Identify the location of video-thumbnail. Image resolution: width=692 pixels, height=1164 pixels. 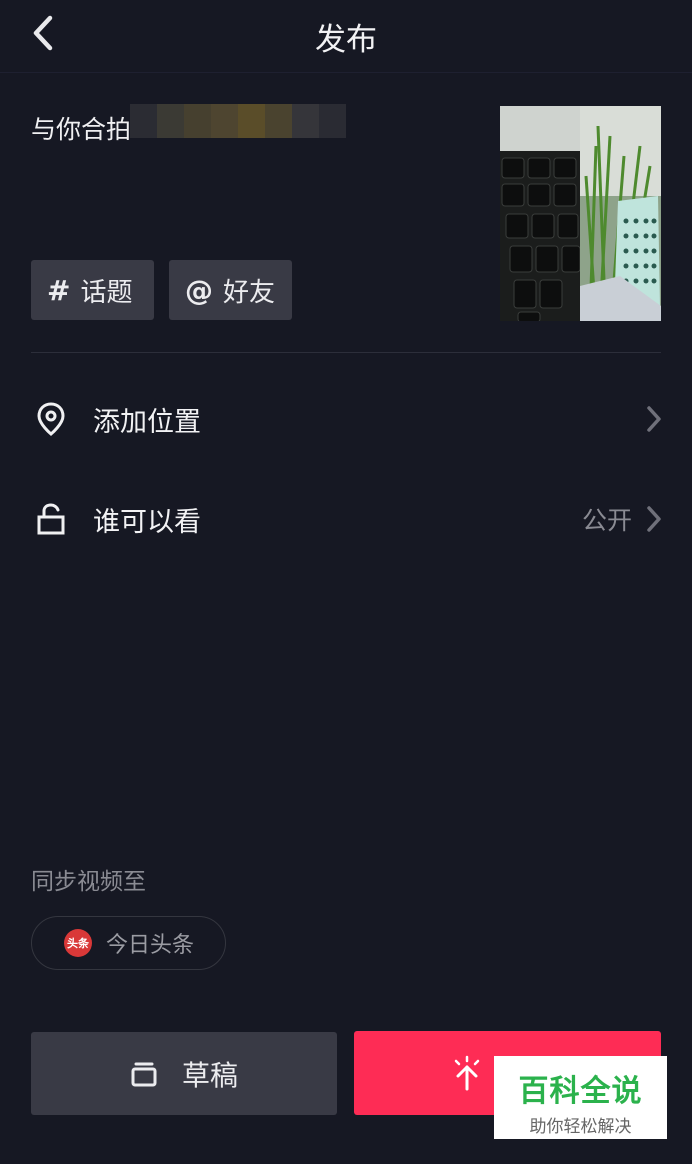
(580, 213).